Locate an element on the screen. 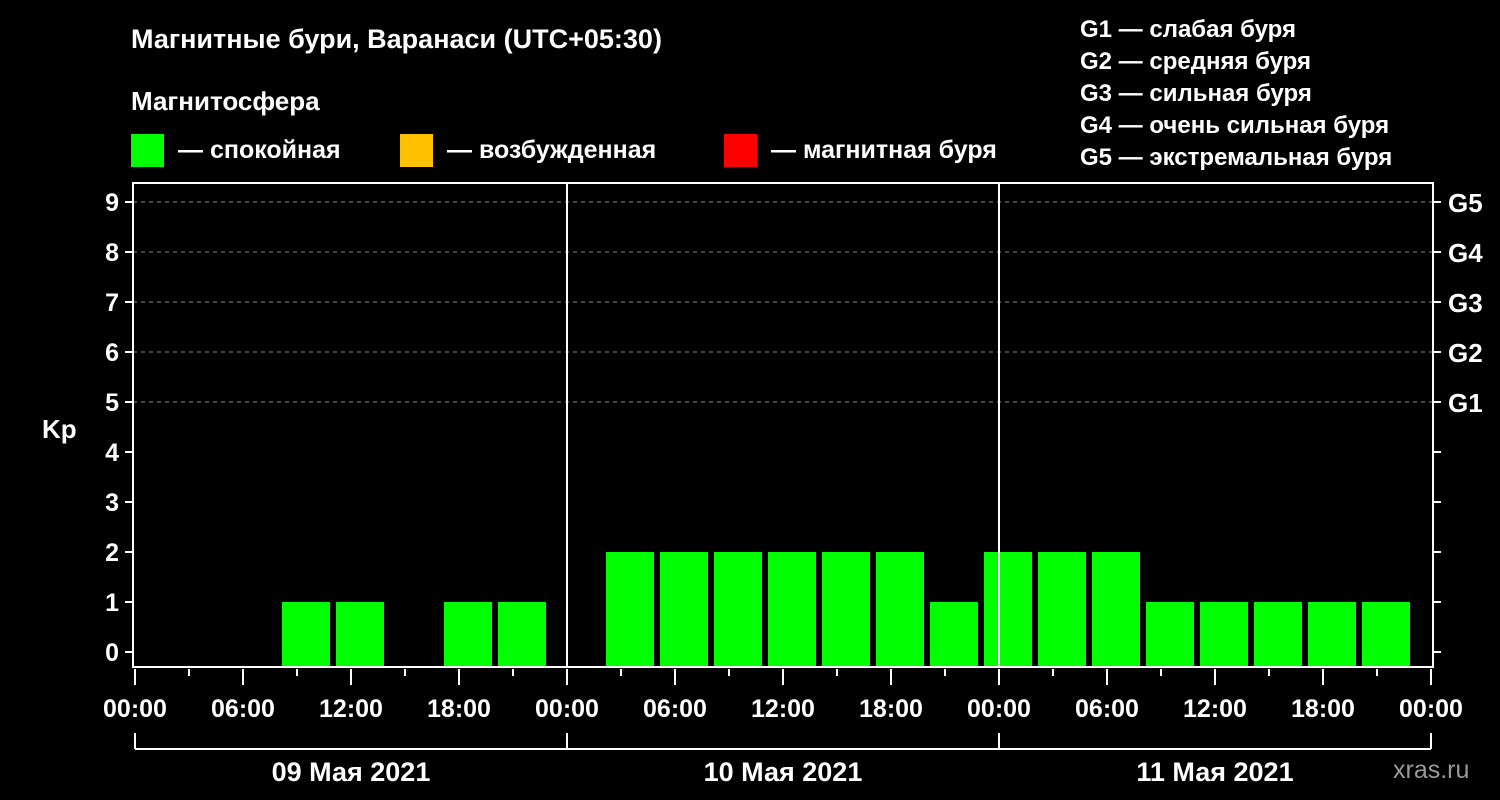  y-tick-label: 7 is located at coordinates (112, 303).